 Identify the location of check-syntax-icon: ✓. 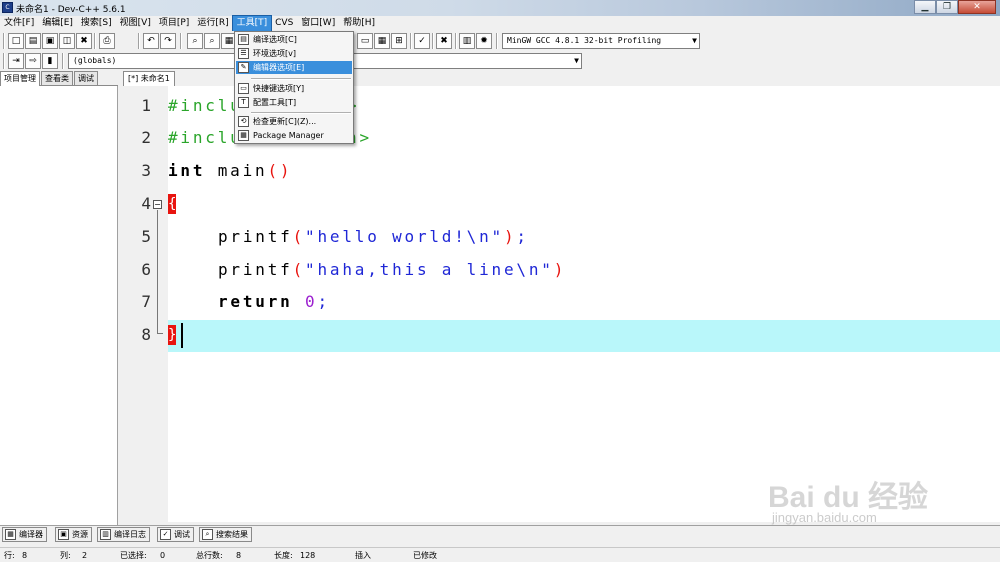
(422, 41).